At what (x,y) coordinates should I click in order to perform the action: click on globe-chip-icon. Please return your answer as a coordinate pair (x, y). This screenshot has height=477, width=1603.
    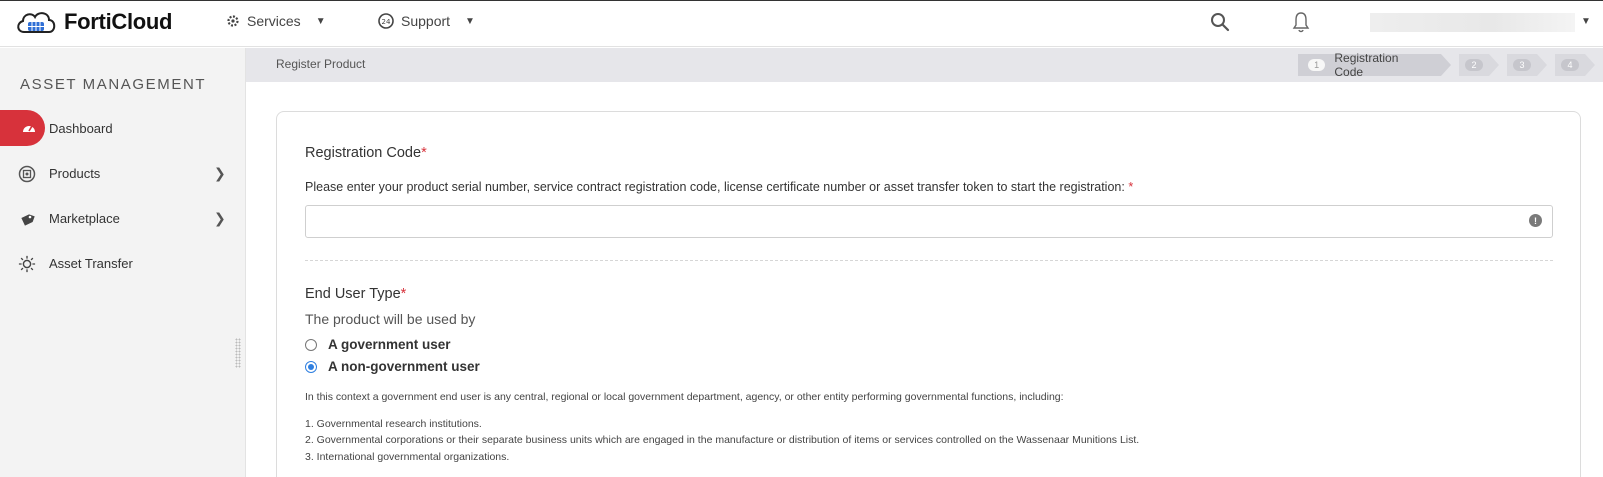
    Looking at the image, I should click on (27, 174).